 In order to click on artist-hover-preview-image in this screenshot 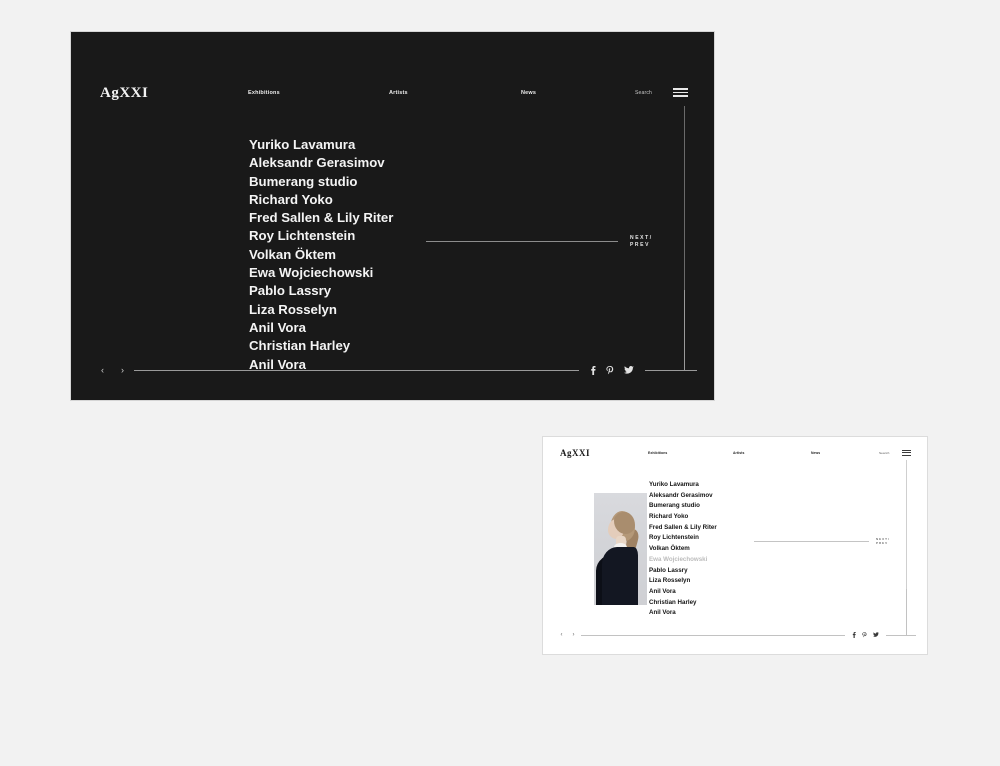, I will do `click(620, 549)`.